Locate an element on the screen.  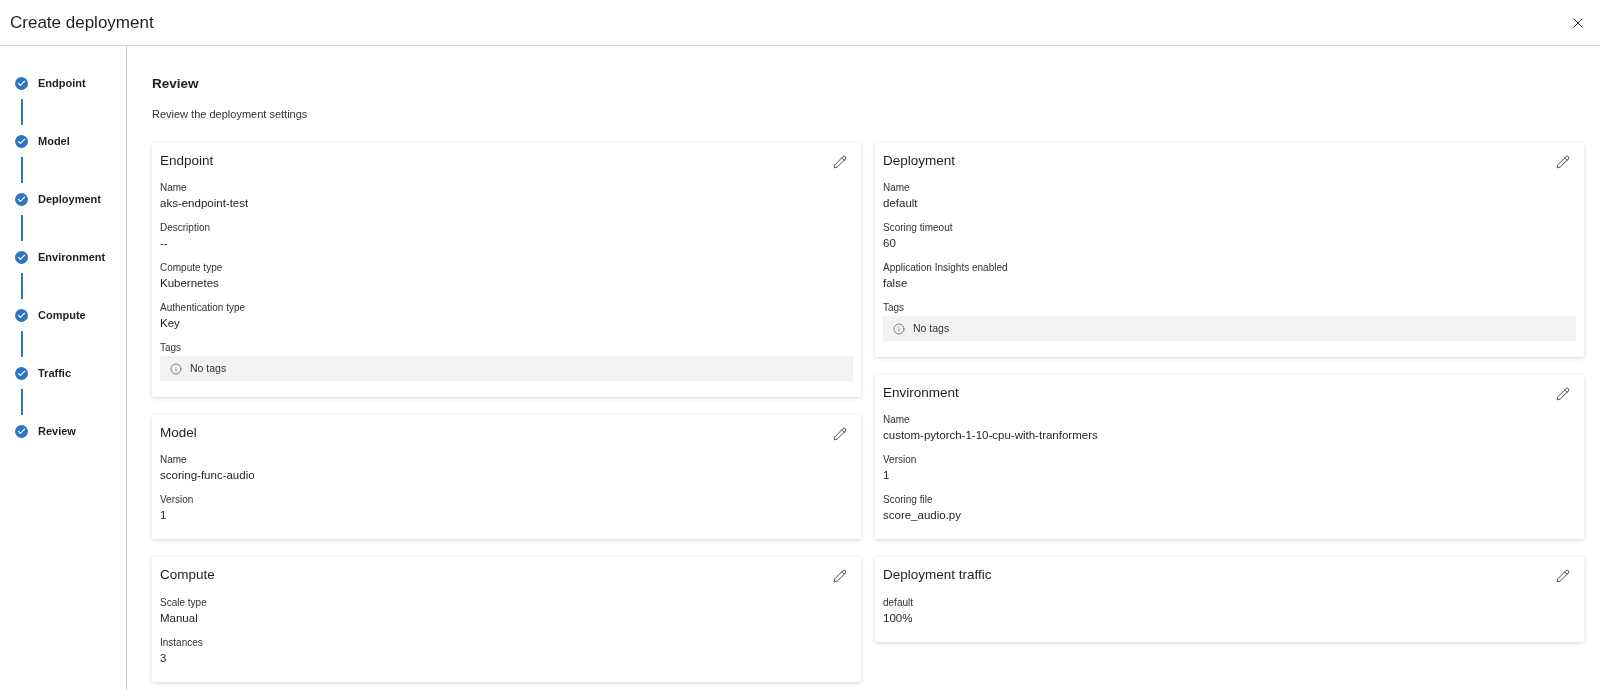
page-title: Review is located at coordinates (176, 84).